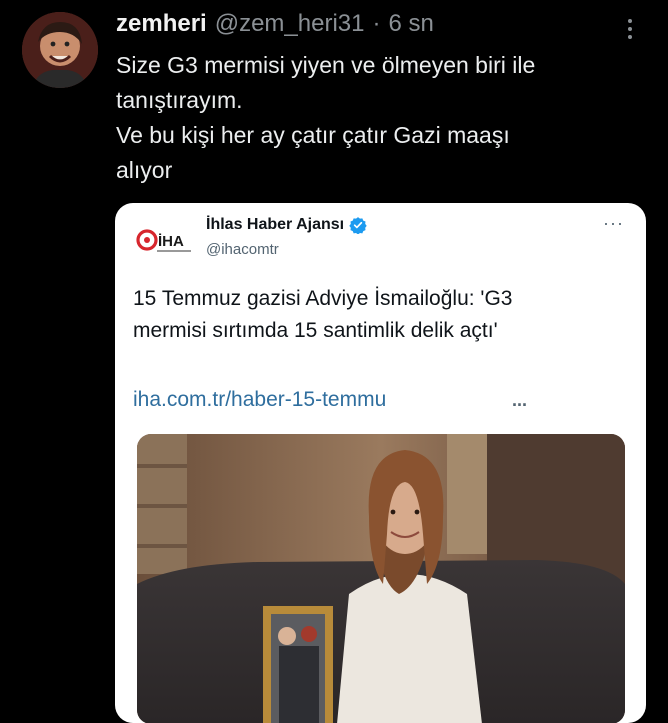 This screenshot has width=668, height=723. What do you see at coordinates (242, 249) in the screenshot?
I see `quoted-author-handle: @ihacomtr` at bounding box center [242, 249].